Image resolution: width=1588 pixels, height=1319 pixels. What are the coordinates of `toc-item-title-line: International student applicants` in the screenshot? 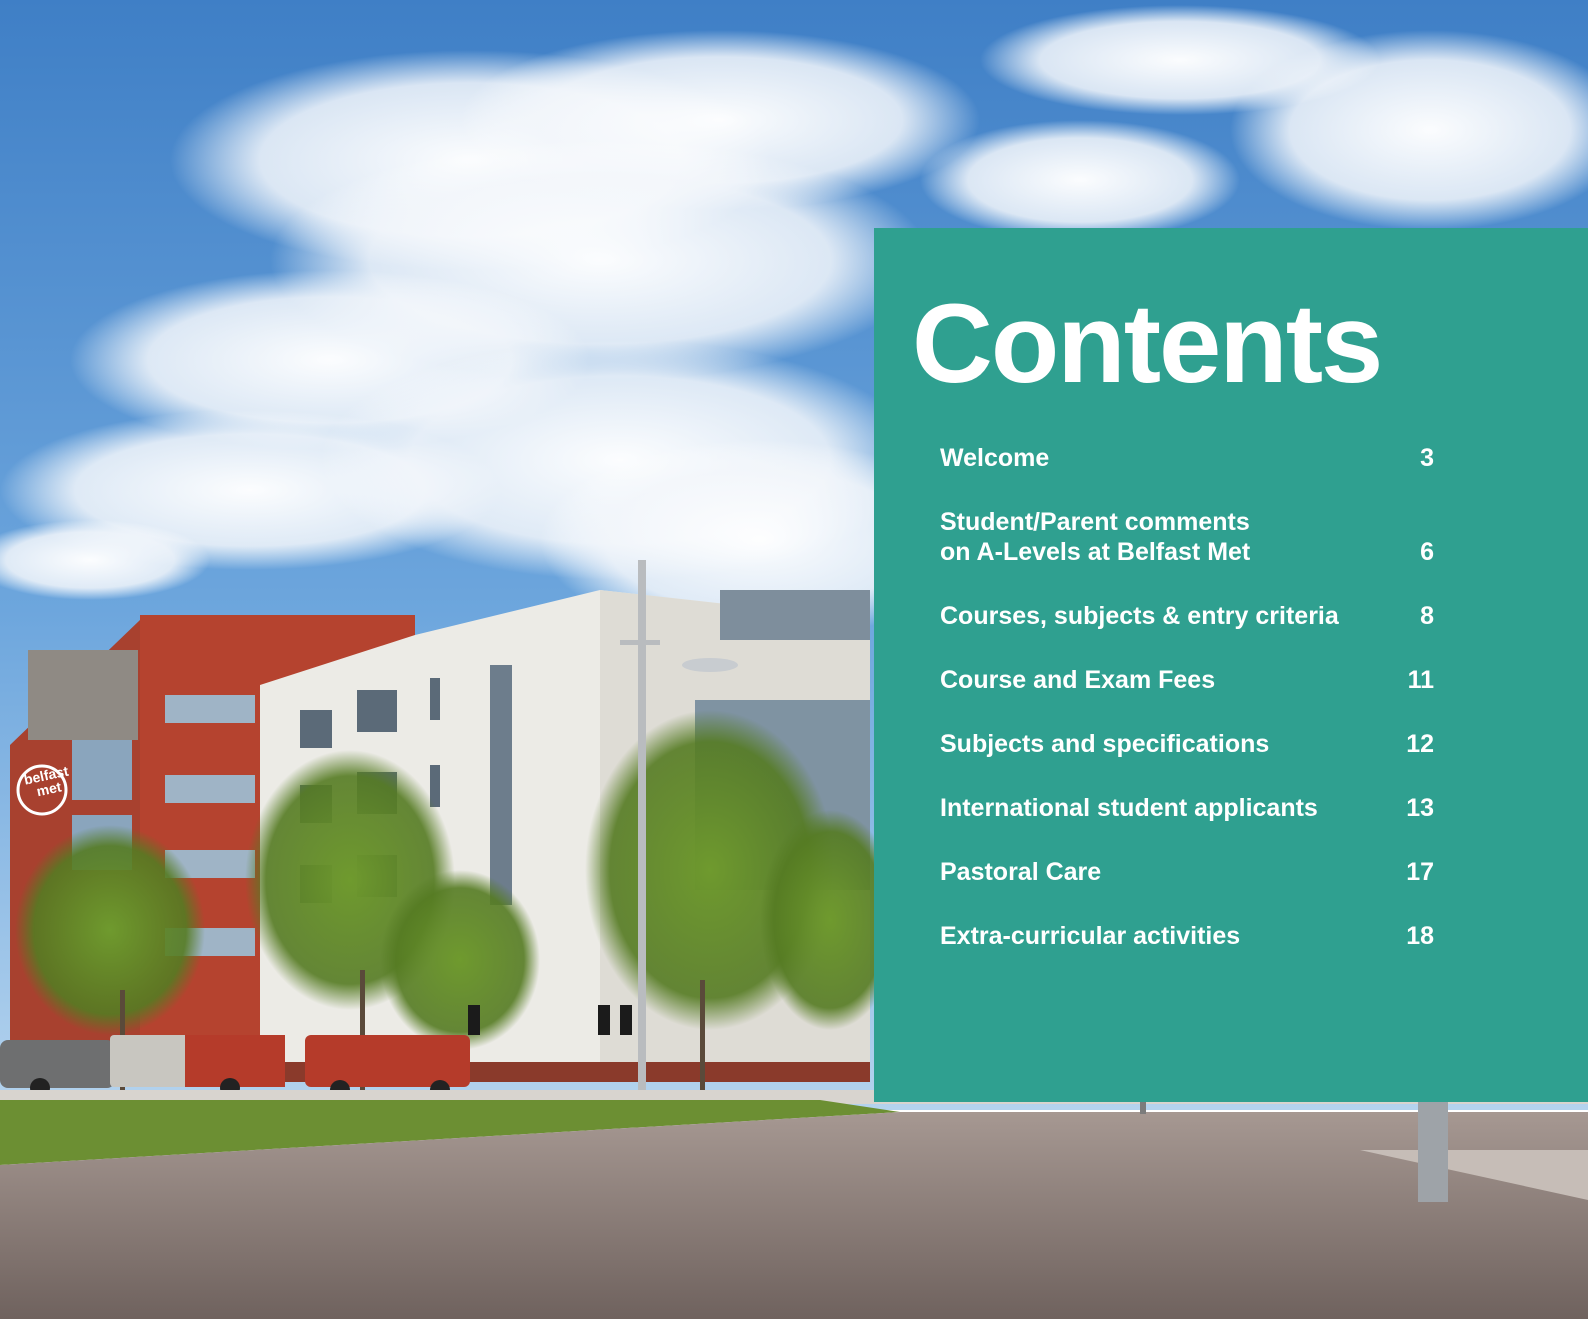 It's located at (1129, 808).